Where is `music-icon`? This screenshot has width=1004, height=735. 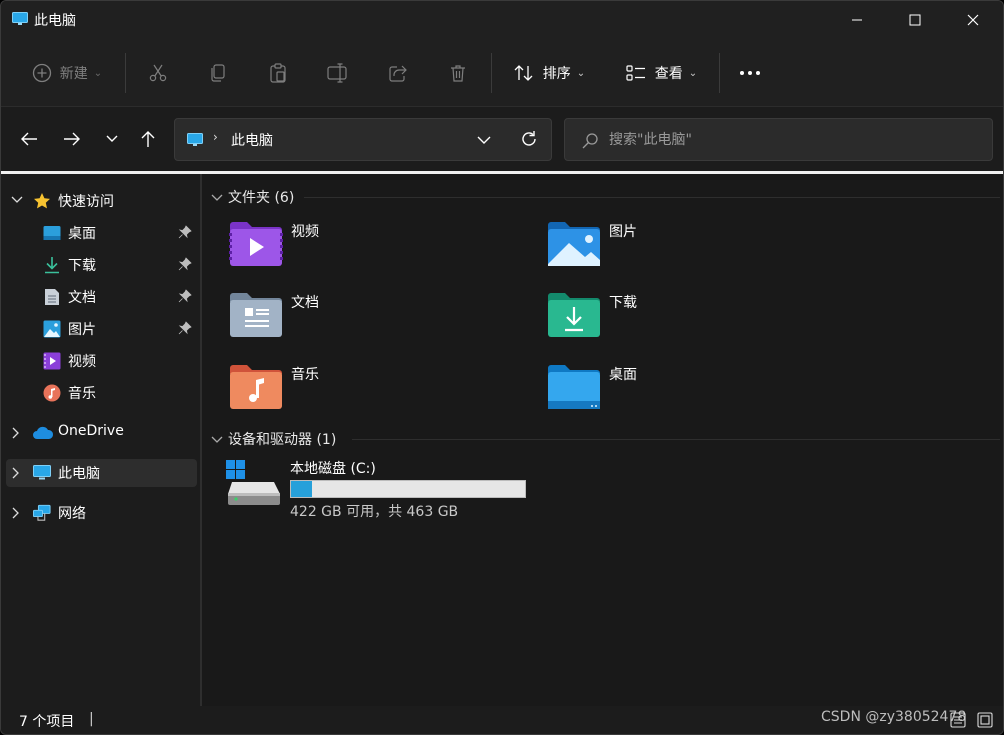
music-icon is located at coordinates (52, 393).